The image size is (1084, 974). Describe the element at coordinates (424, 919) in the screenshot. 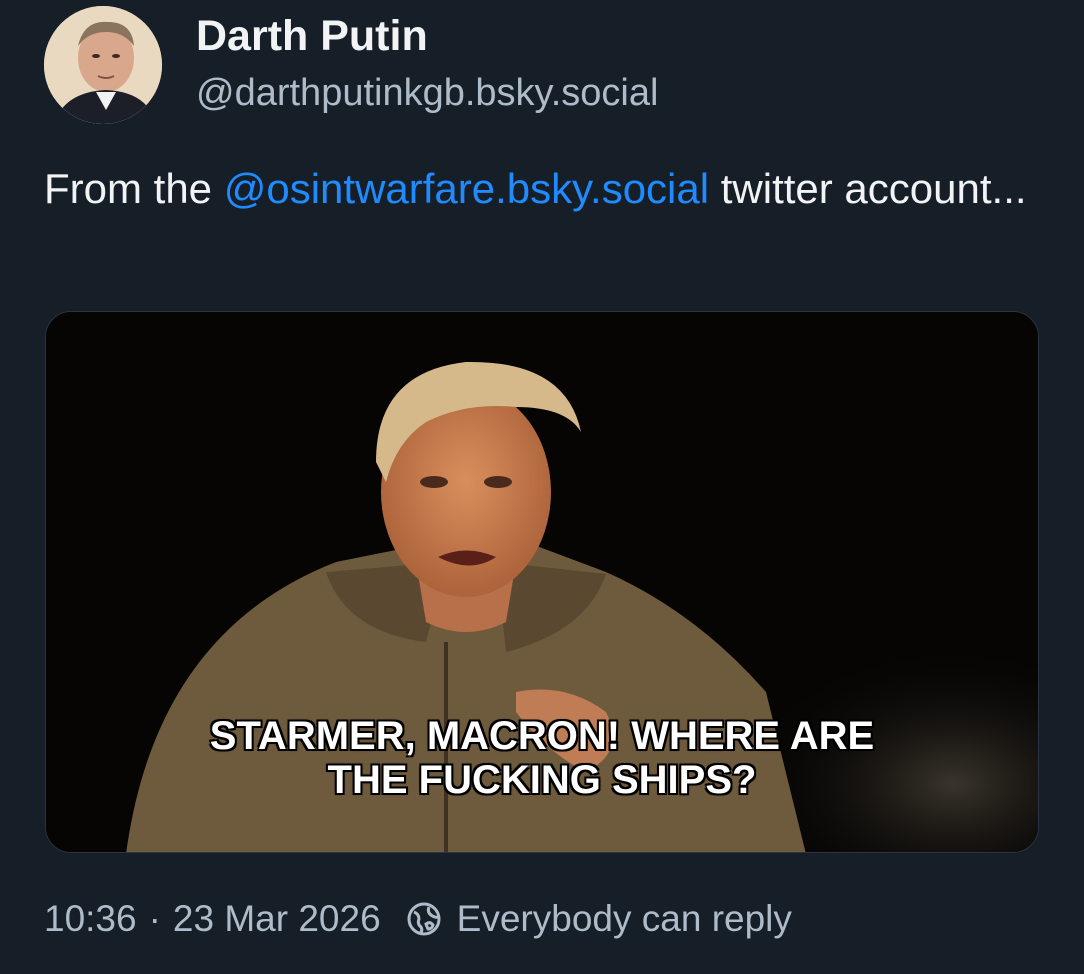

I see `globe-icon` at that location.